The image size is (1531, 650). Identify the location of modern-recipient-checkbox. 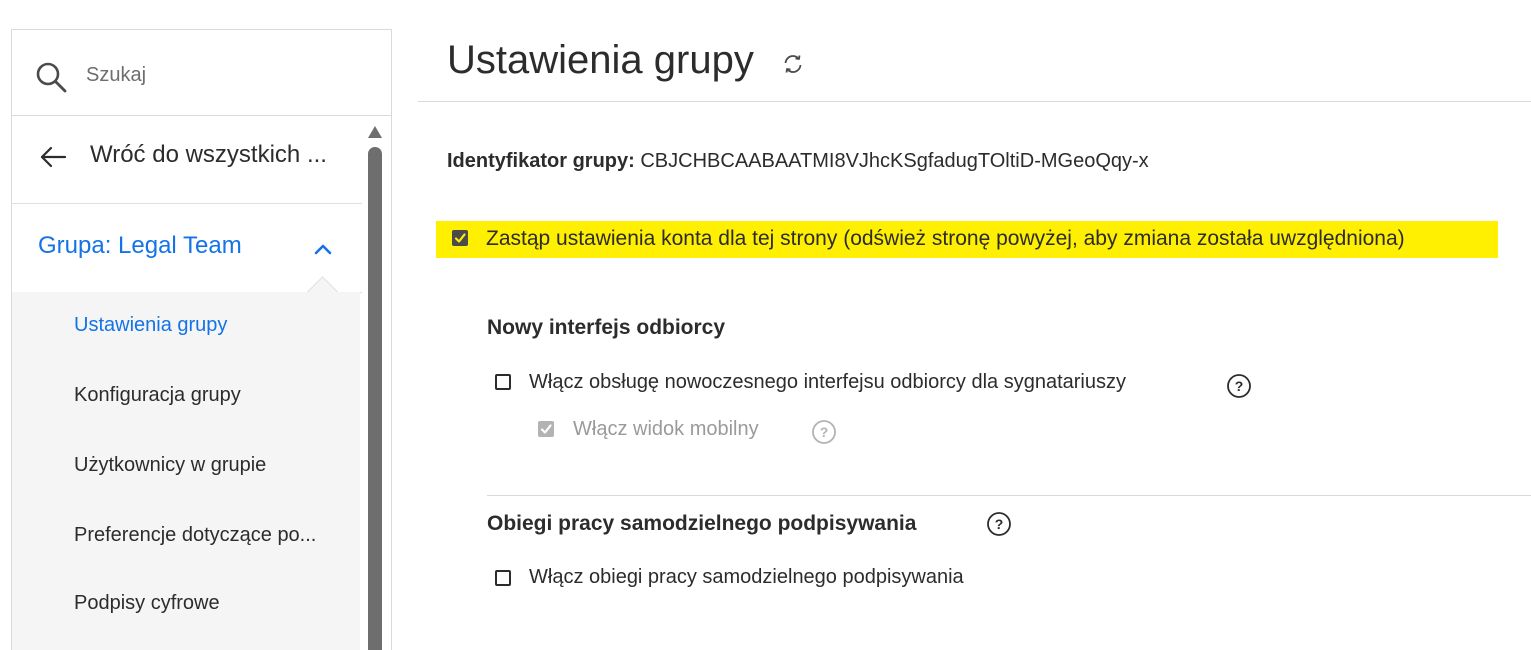
(503, 382).